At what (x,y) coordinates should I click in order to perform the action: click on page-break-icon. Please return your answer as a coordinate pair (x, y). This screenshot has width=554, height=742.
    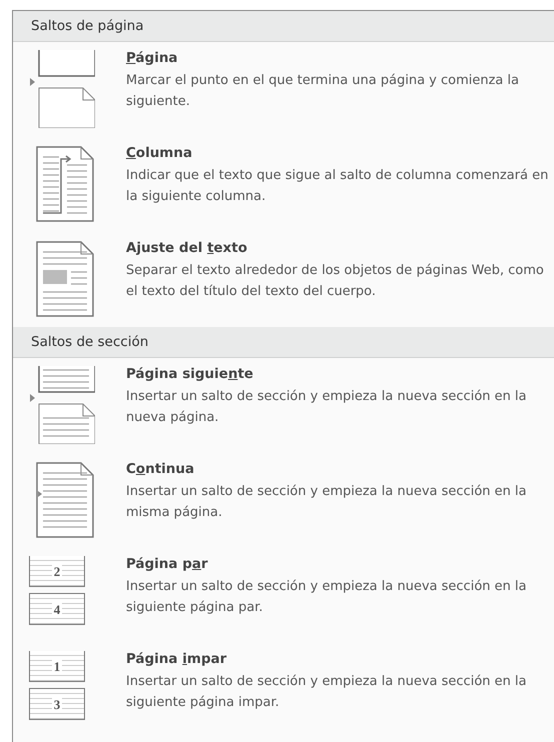
    Looking at the image, I should click on (62, 89).